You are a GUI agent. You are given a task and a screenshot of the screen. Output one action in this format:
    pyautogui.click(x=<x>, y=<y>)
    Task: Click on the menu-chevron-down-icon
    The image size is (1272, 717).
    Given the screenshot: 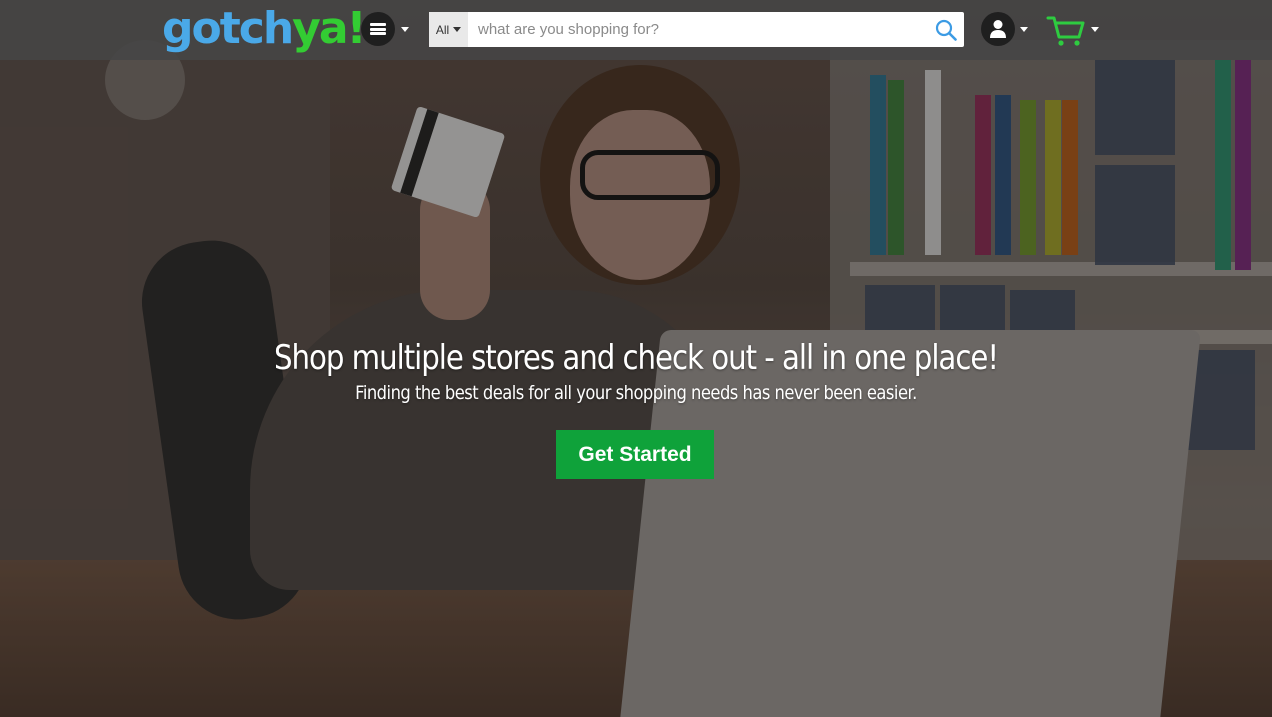 What is the action you would take?
    pyautogui.click(x=405, y=29)
    